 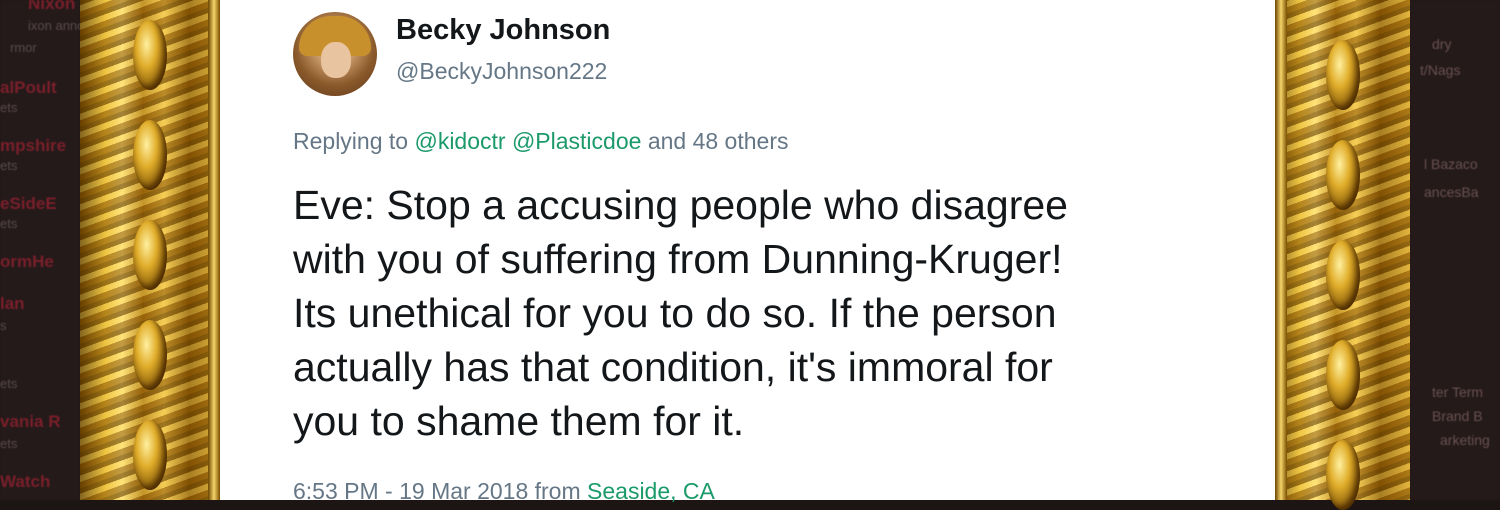 What do you see at coordinates (437, 491) in the screenshot?
I see `tweet-timestamp: 6:53 PM - 19 Mar 2018 from` at bounding box center [437, 491].